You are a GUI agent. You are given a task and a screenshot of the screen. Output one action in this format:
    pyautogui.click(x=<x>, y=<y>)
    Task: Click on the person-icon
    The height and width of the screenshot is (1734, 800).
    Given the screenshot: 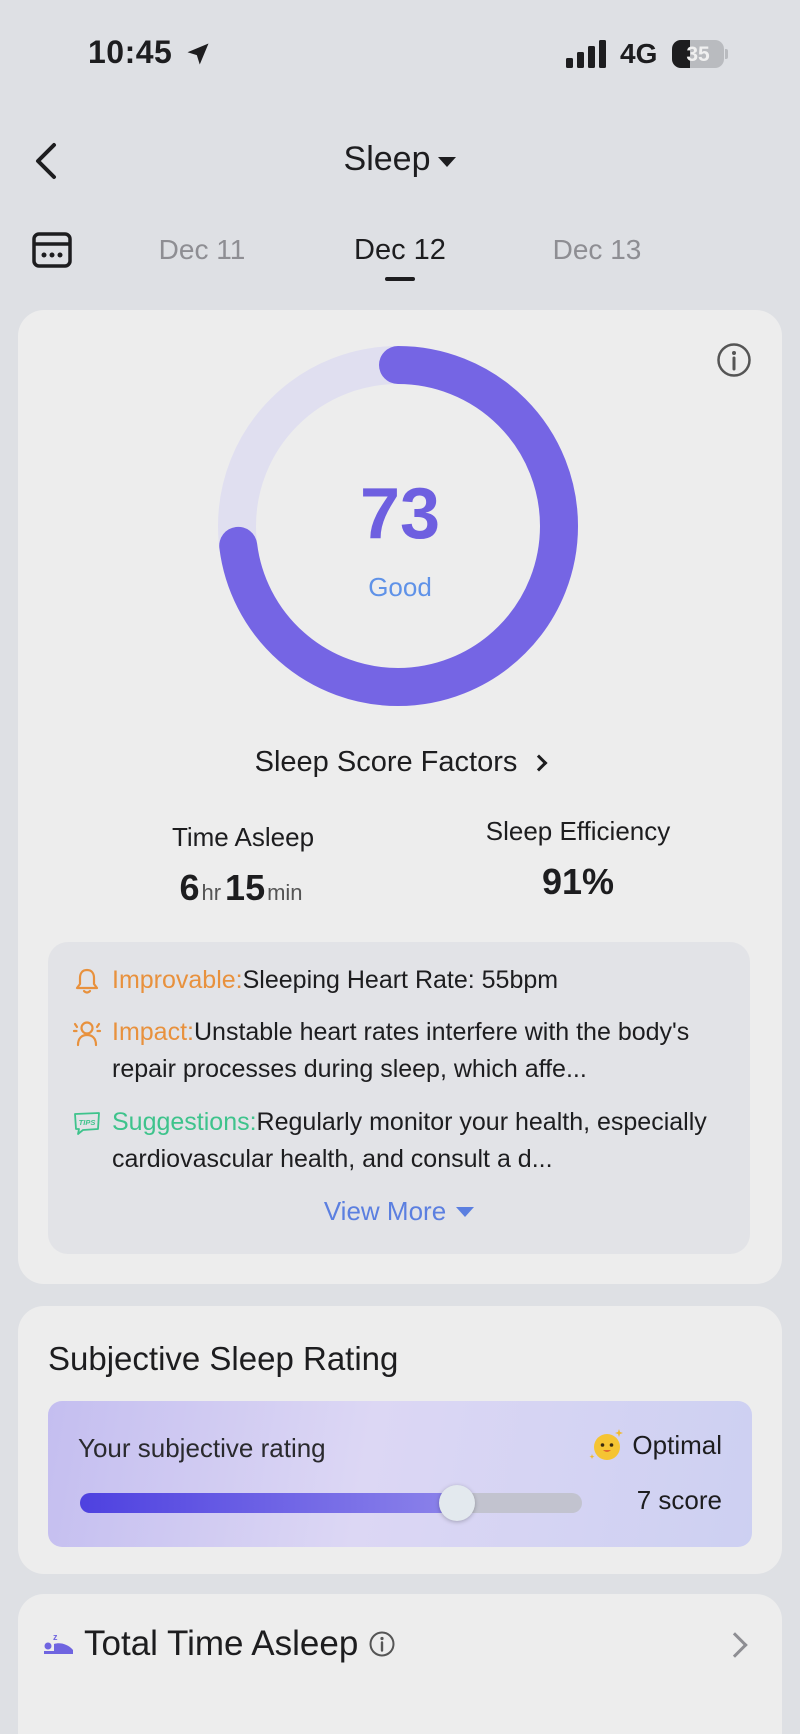 What is the action you would take?
    pyautogui.click(x=87, y=1034)
    